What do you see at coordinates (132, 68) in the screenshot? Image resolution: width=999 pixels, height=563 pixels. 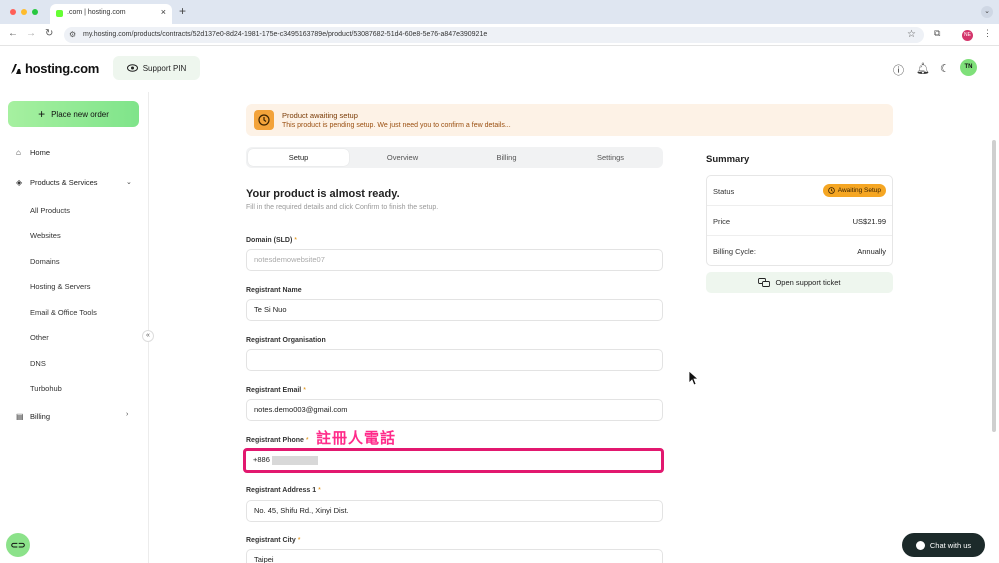 I see `eye-icon` at bounding box center [132, 68].